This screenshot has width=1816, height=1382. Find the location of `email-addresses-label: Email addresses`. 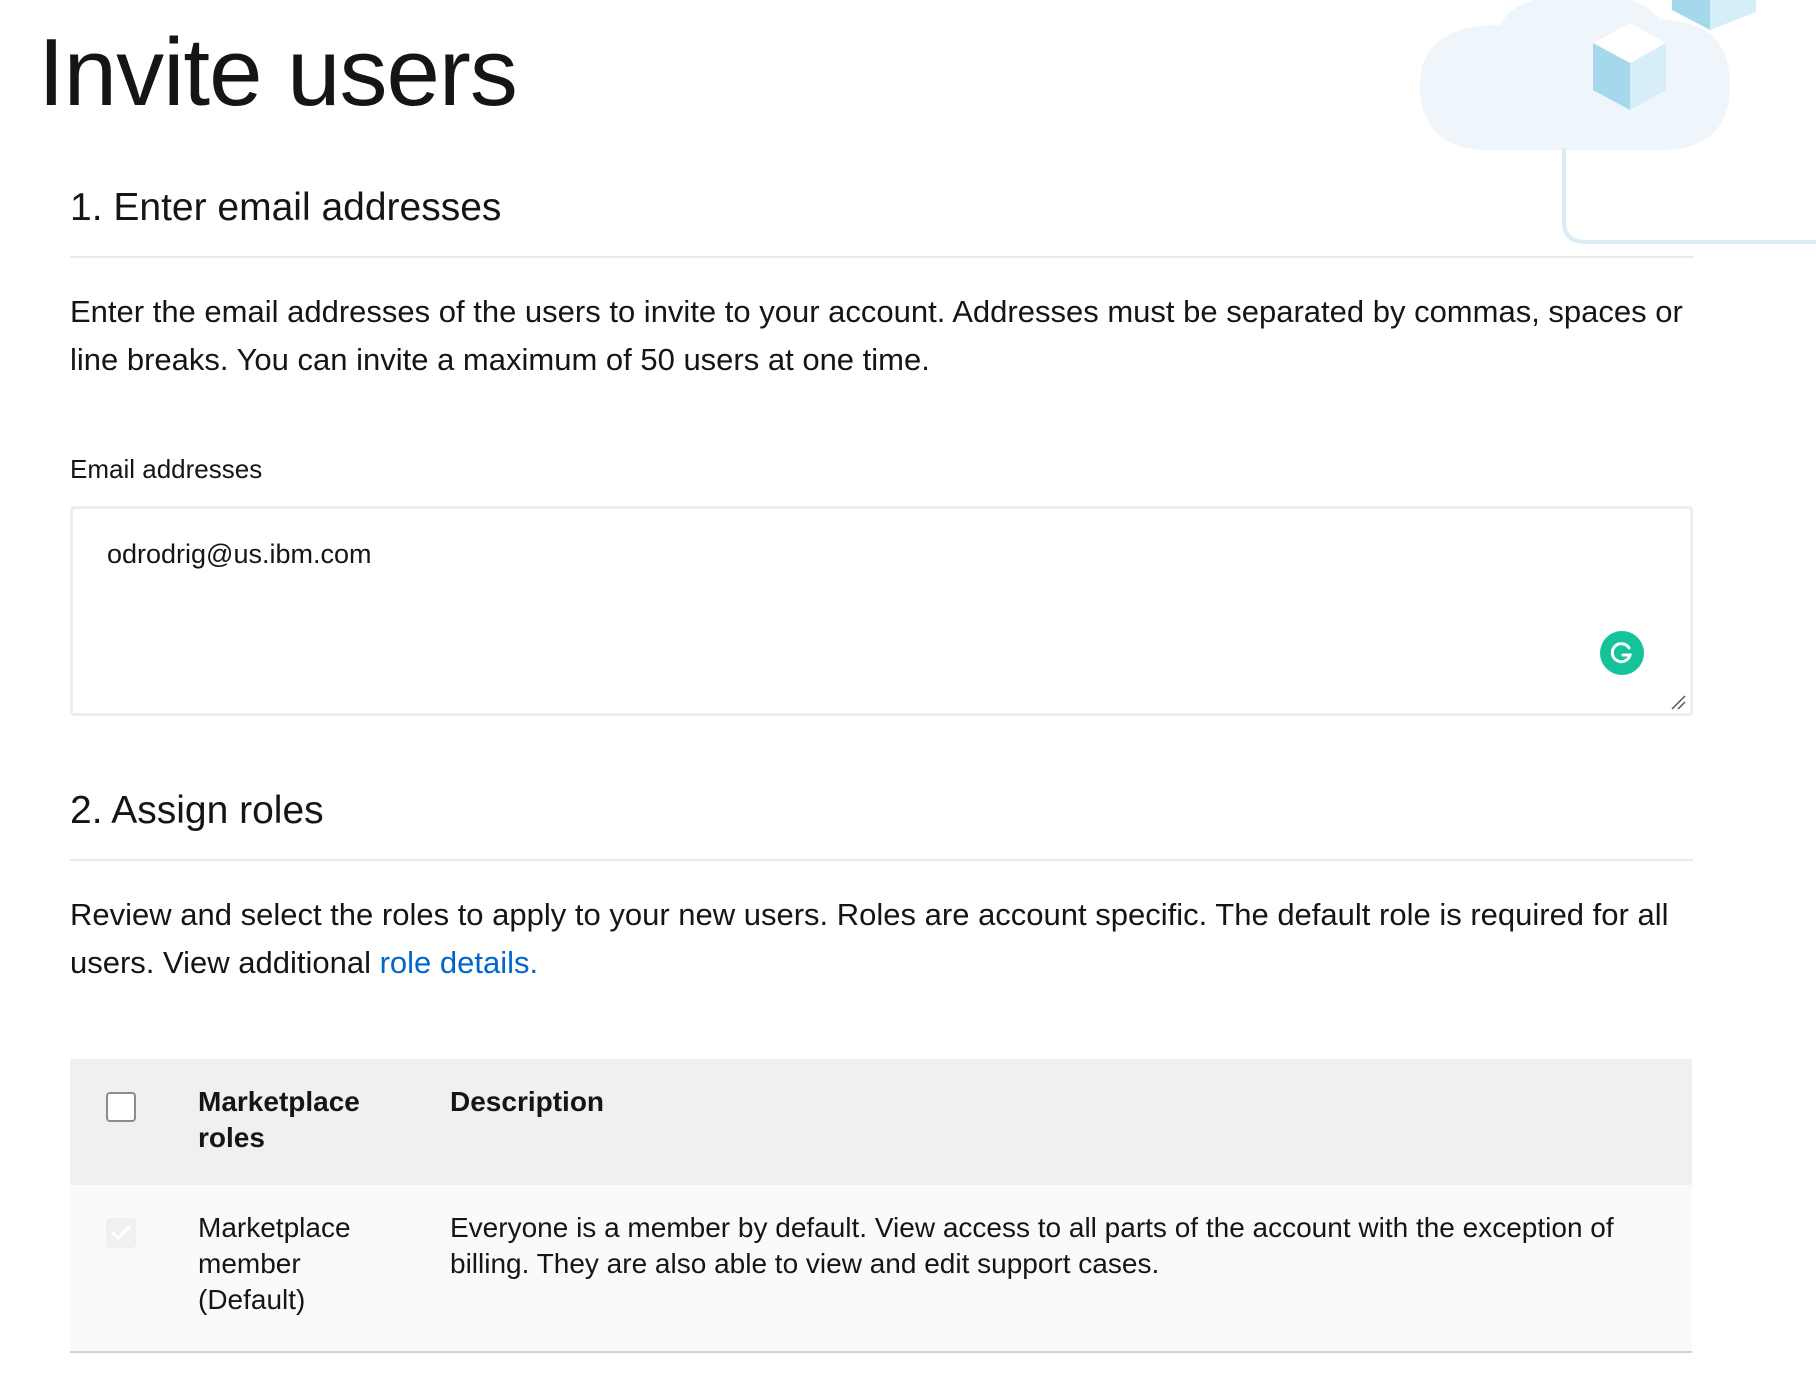

email-addresses-label: Email addresses is located at coordinates (166, 468).